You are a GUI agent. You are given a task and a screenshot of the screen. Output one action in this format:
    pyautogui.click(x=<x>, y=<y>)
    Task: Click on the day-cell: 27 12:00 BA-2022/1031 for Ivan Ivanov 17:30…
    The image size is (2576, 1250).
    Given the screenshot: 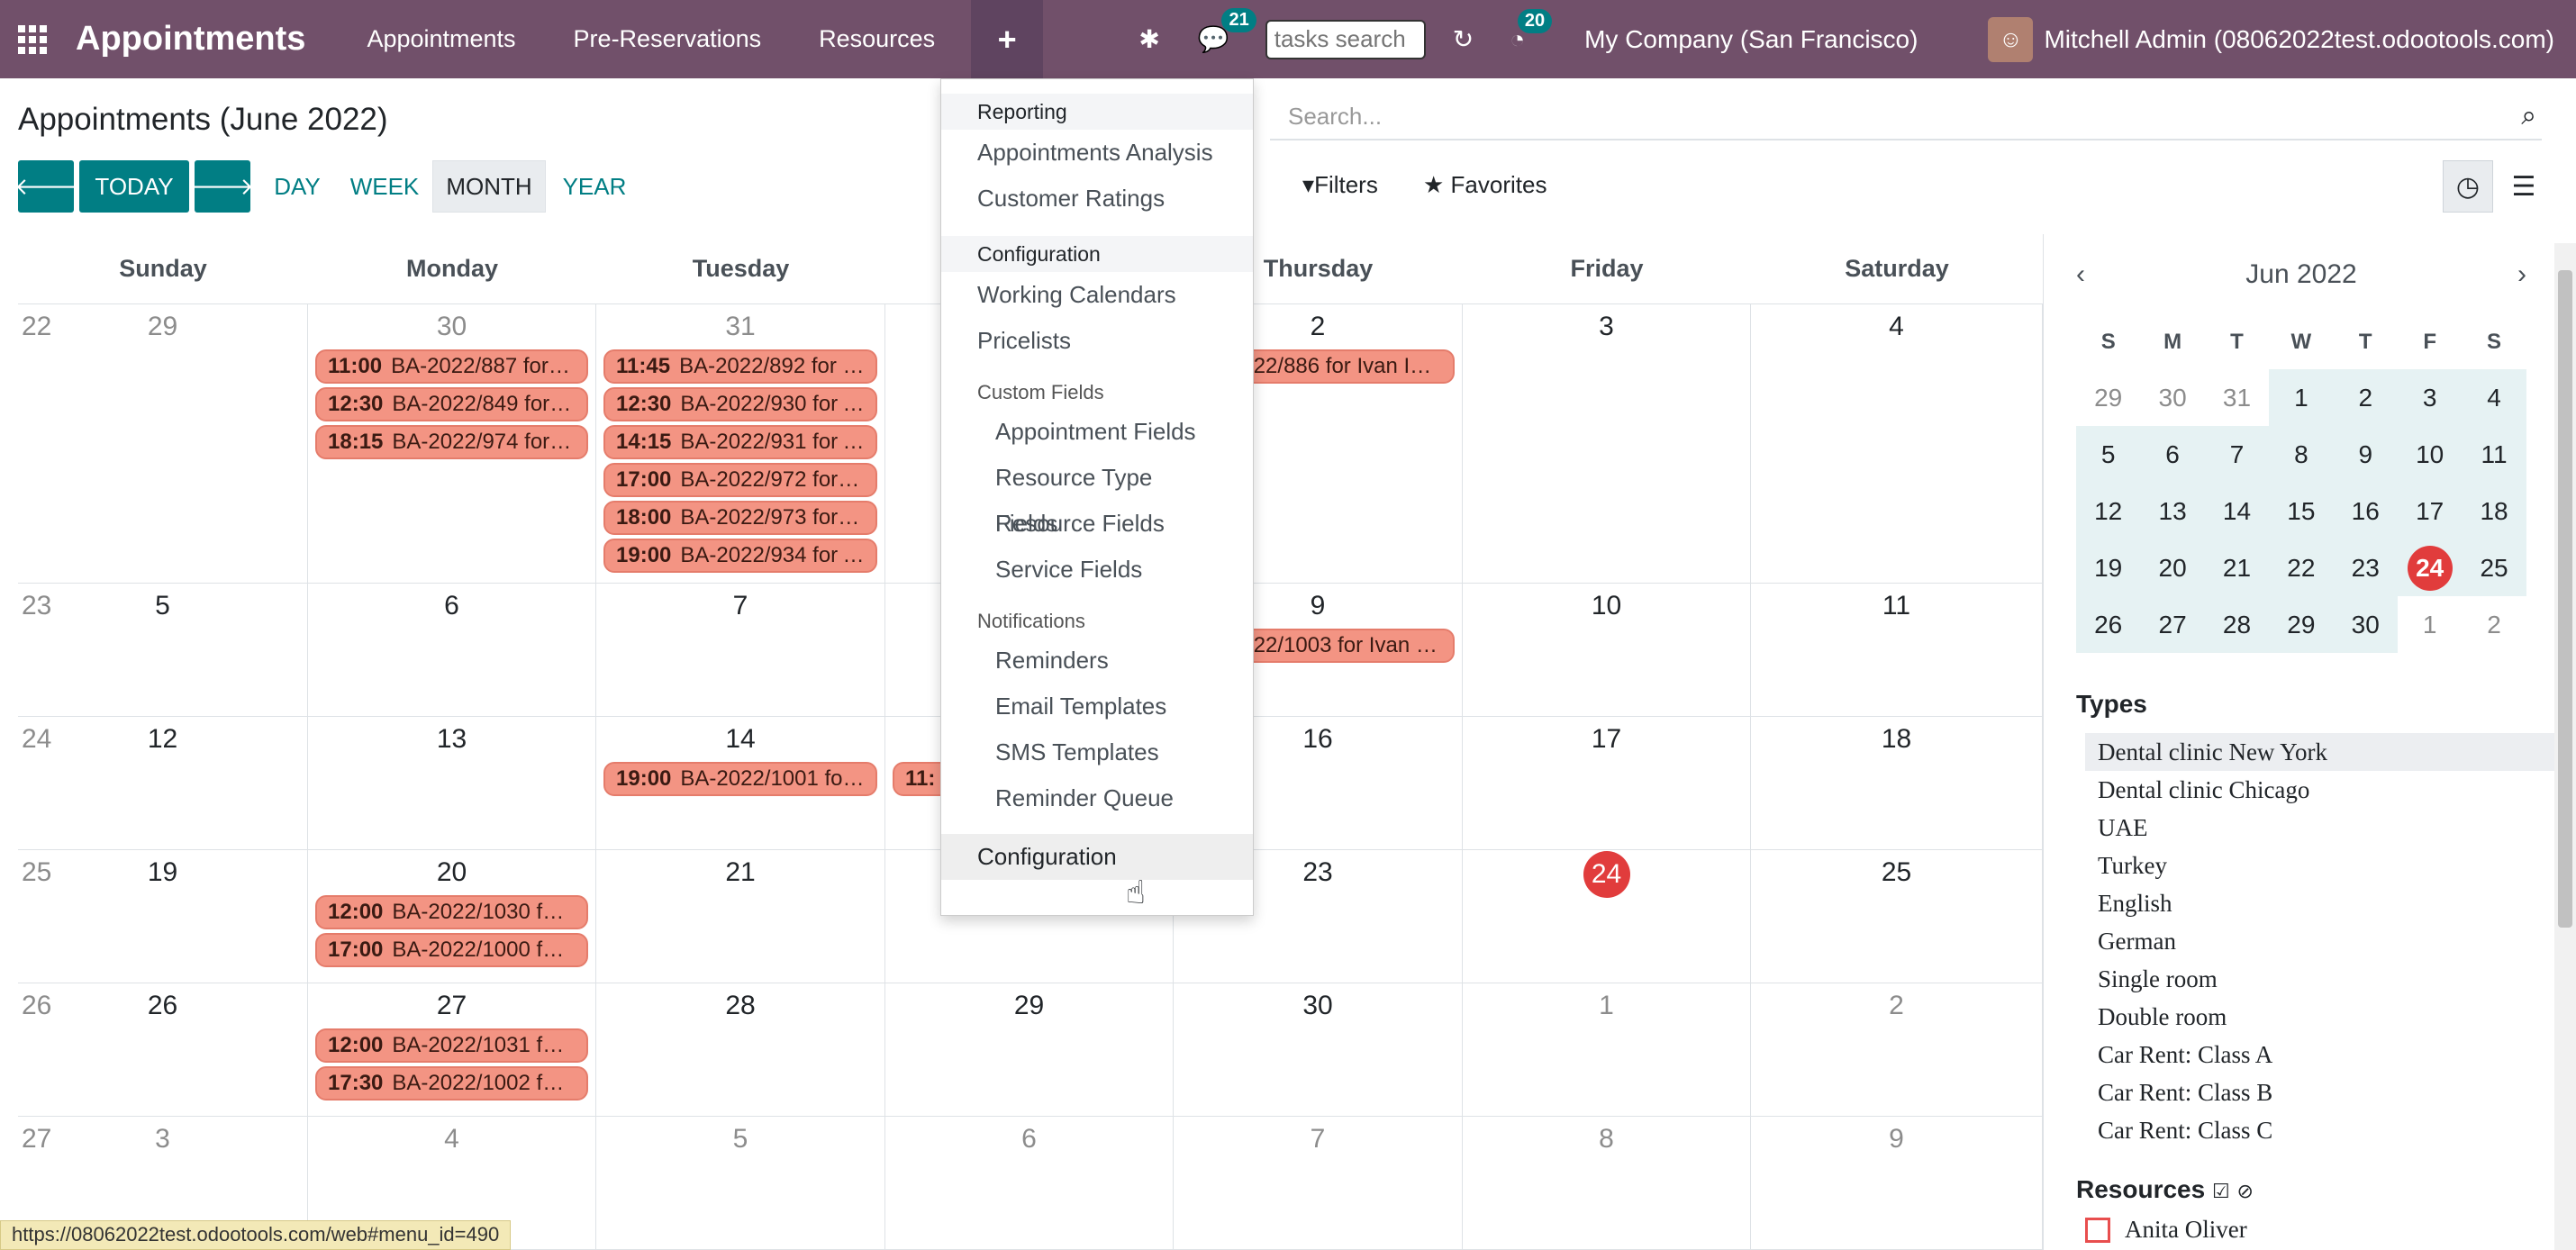 What is the action you would take?
    pyautogui.click(x=452, y=1049)
    